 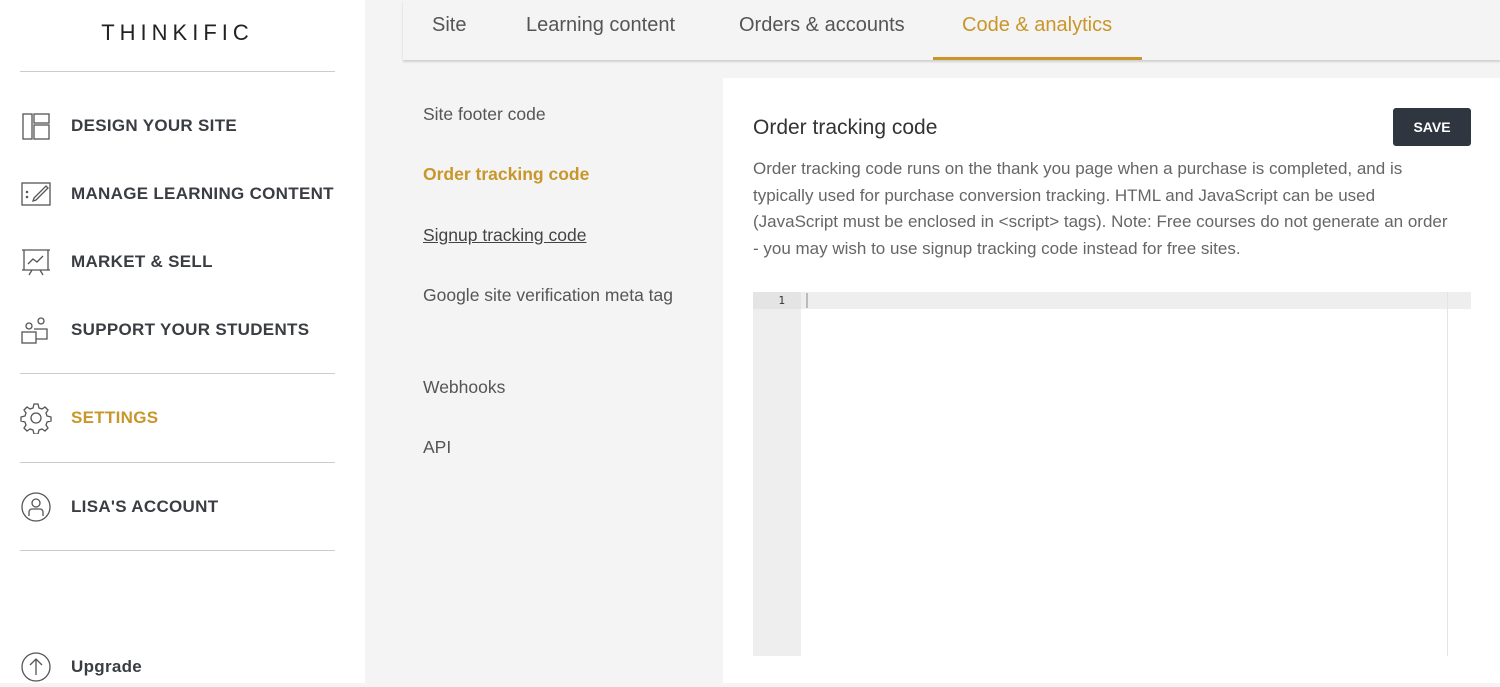 What do you see at coordinates (807, 300) in the screenshot?
I see `text-cursor` at bounding box center [807, 300].